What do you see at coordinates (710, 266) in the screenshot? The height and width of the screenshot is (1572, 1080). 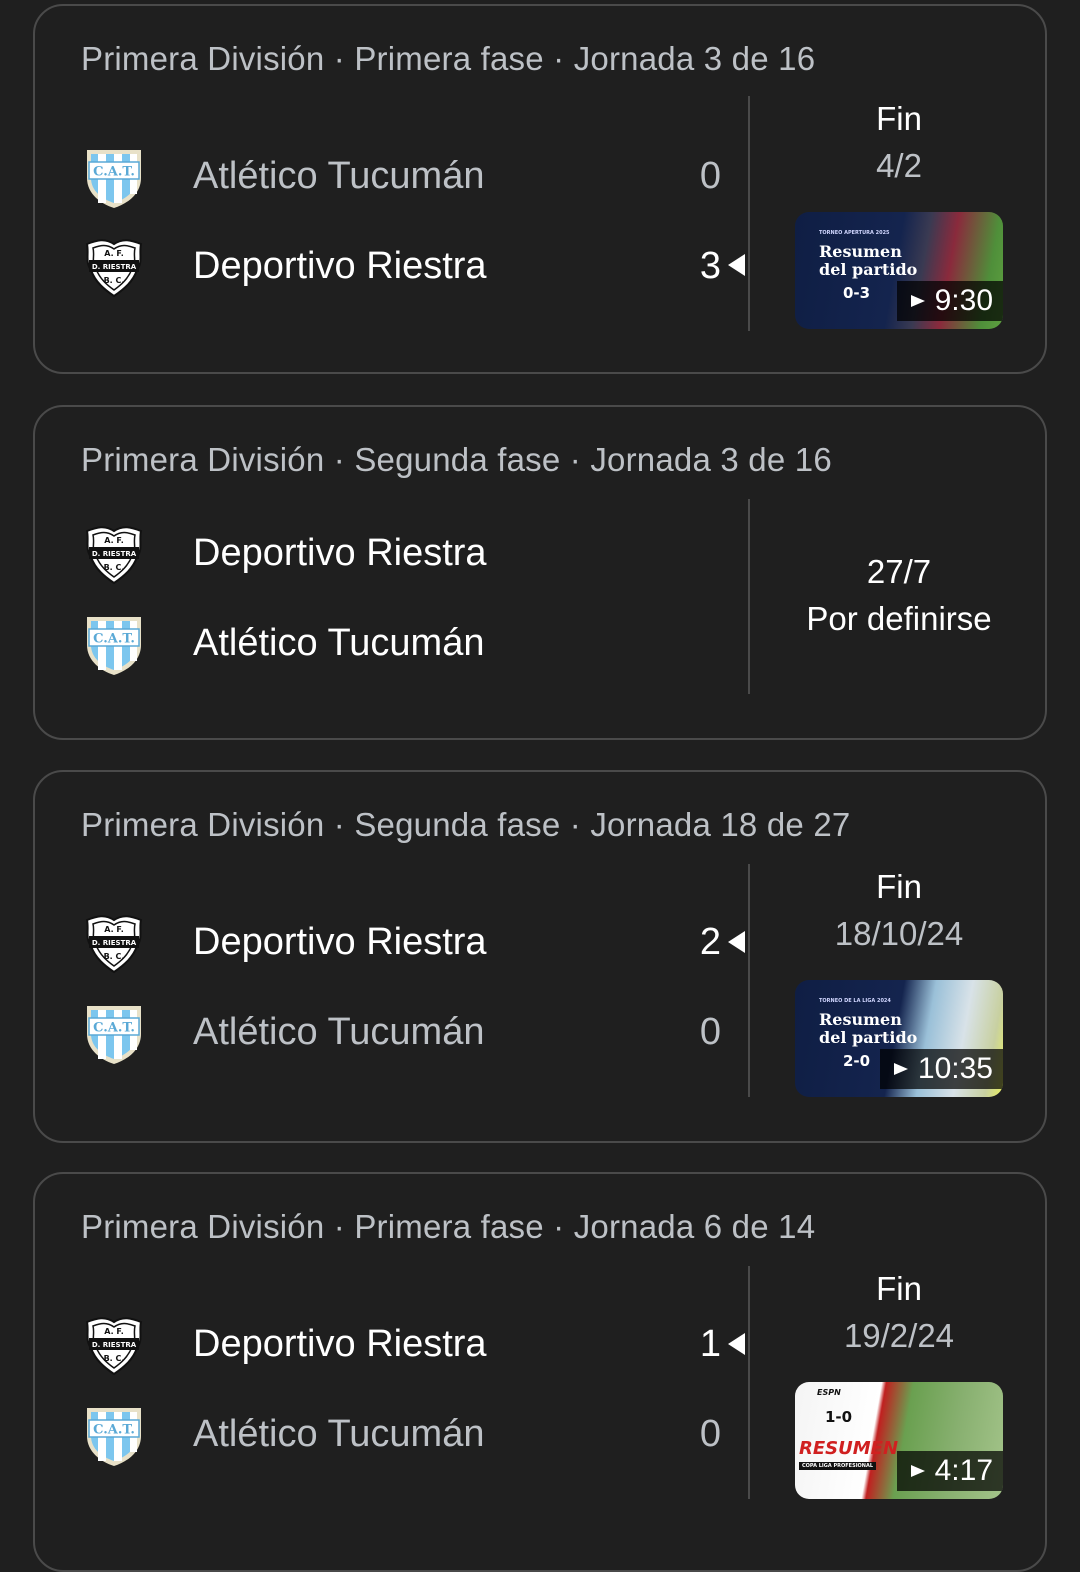 I see `team-score: 3` at bounding box center [710, 266].